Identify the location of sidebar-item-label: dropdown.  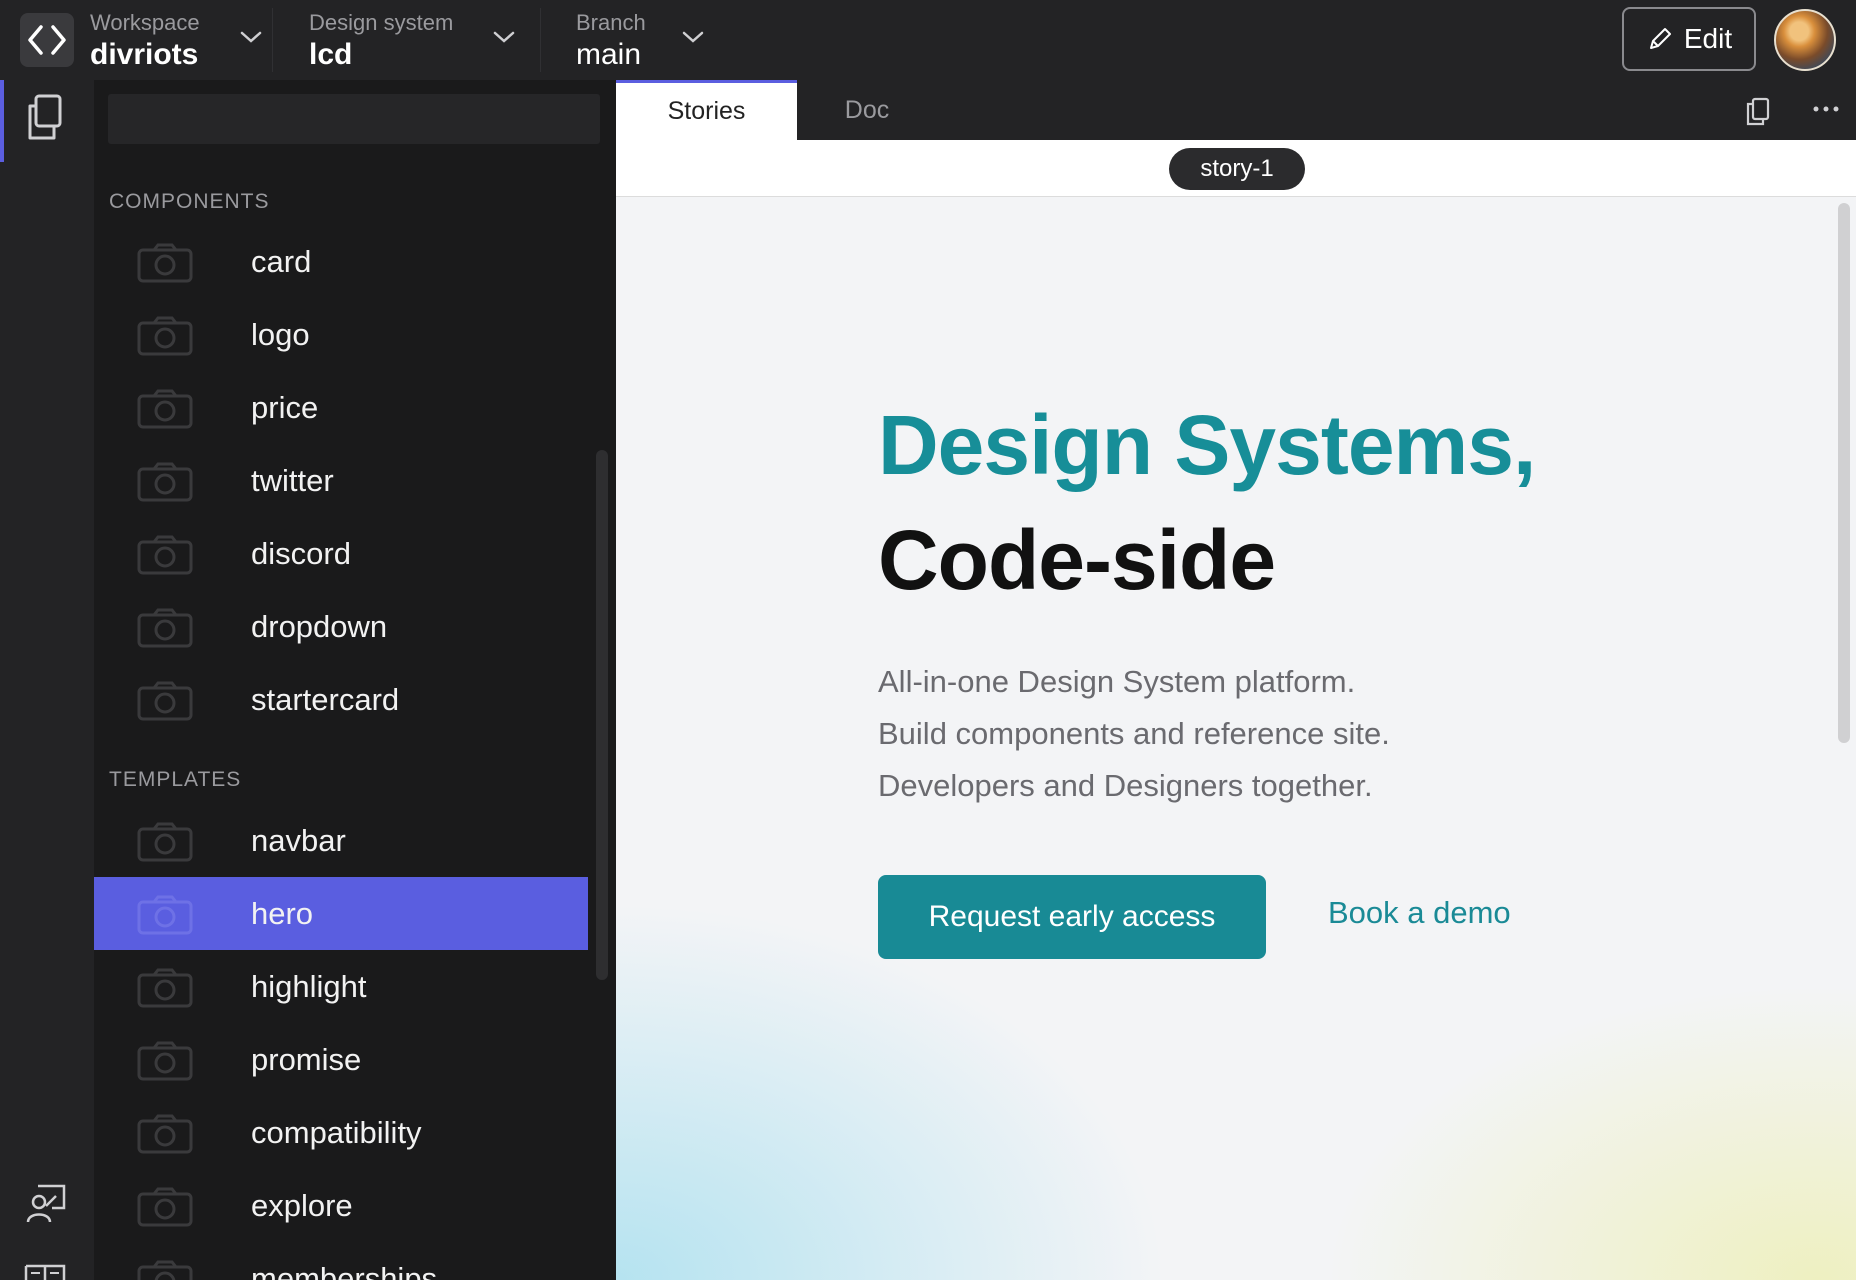
(319, 626).